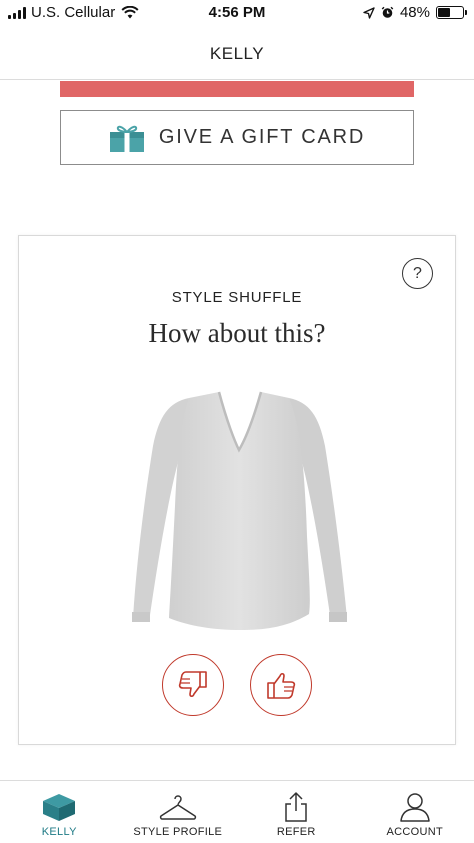 The width and height of the screenshot is (474, 843). I want to click on status-right: 48%, so click(415, 12).